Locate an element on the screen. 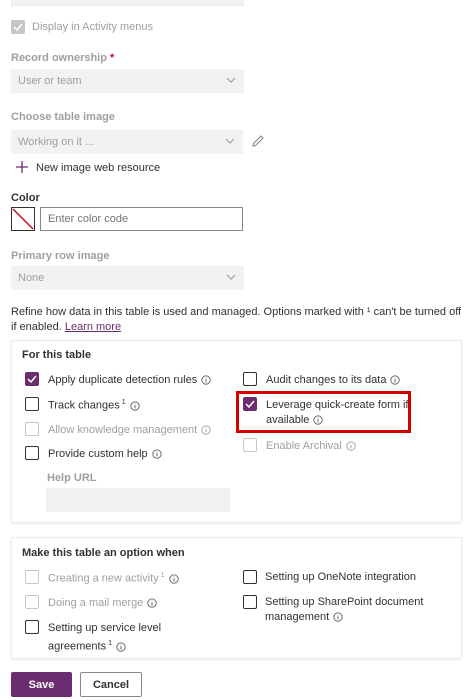  audit-changes-label: Audit changes to its data is located at coordinates (333, 380).